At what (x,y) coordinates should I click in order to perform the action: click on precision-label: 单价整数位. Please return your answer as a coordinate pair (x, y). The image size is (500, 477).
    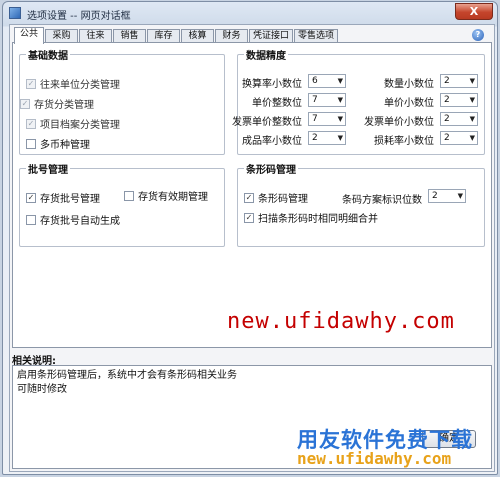
    Looking at the image, I should click on (277, 103).